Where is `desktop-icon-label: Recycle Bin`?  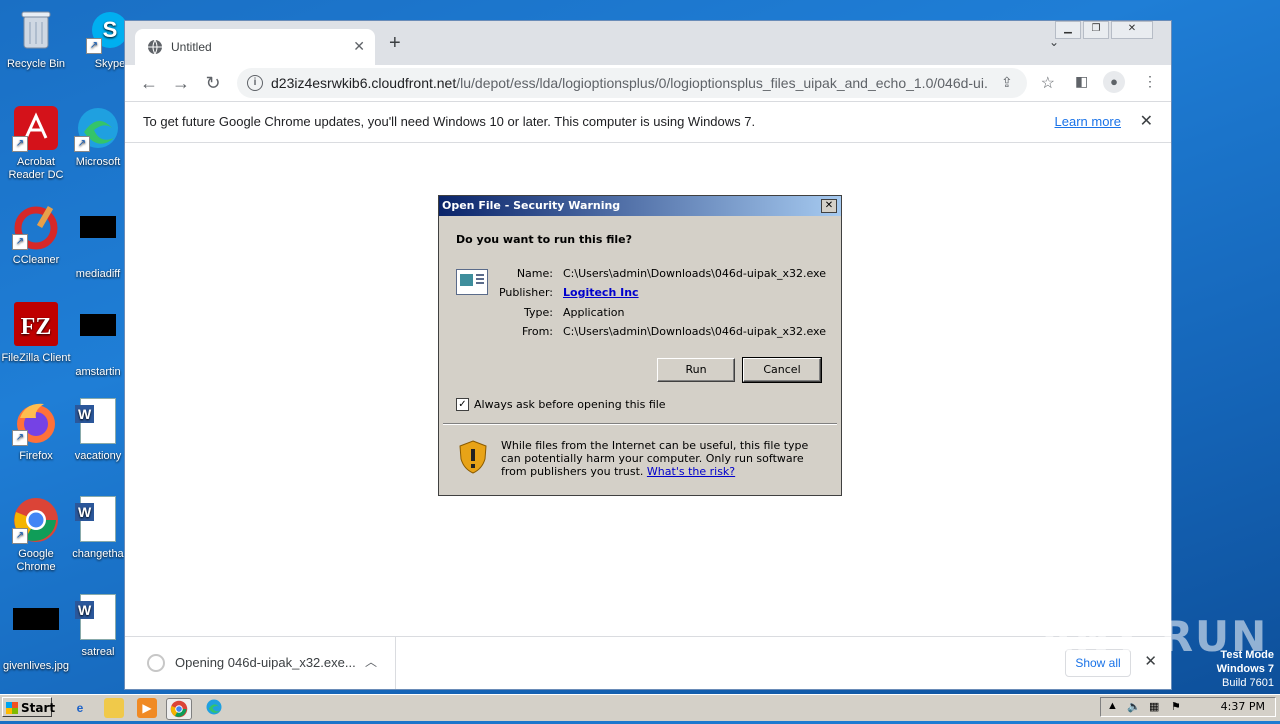 desktop-icon-label: Recycle Bin is located at coordinates (36, 64).